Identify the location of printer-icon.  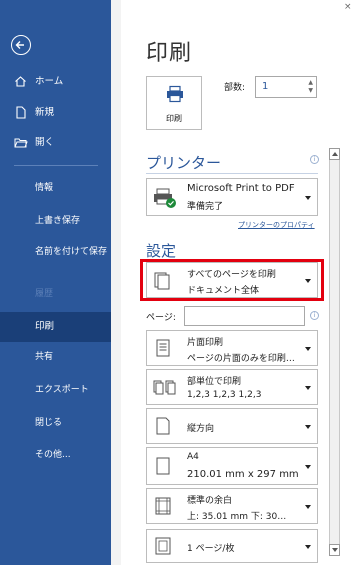
(175, 94).